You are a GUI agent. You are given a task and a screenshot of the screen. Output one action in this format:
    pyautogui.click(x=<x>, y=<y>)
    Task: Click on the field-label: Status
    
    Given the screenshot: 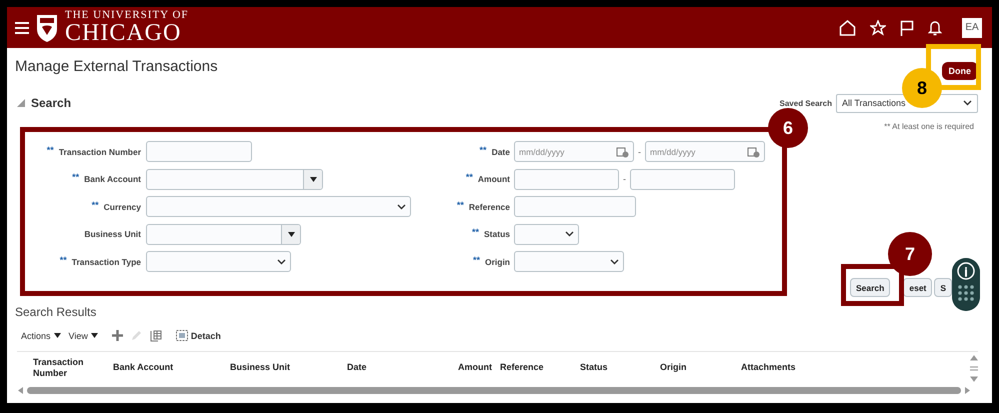 What is the action you would take?
    pyautogui.click(x=497, y=234)
    